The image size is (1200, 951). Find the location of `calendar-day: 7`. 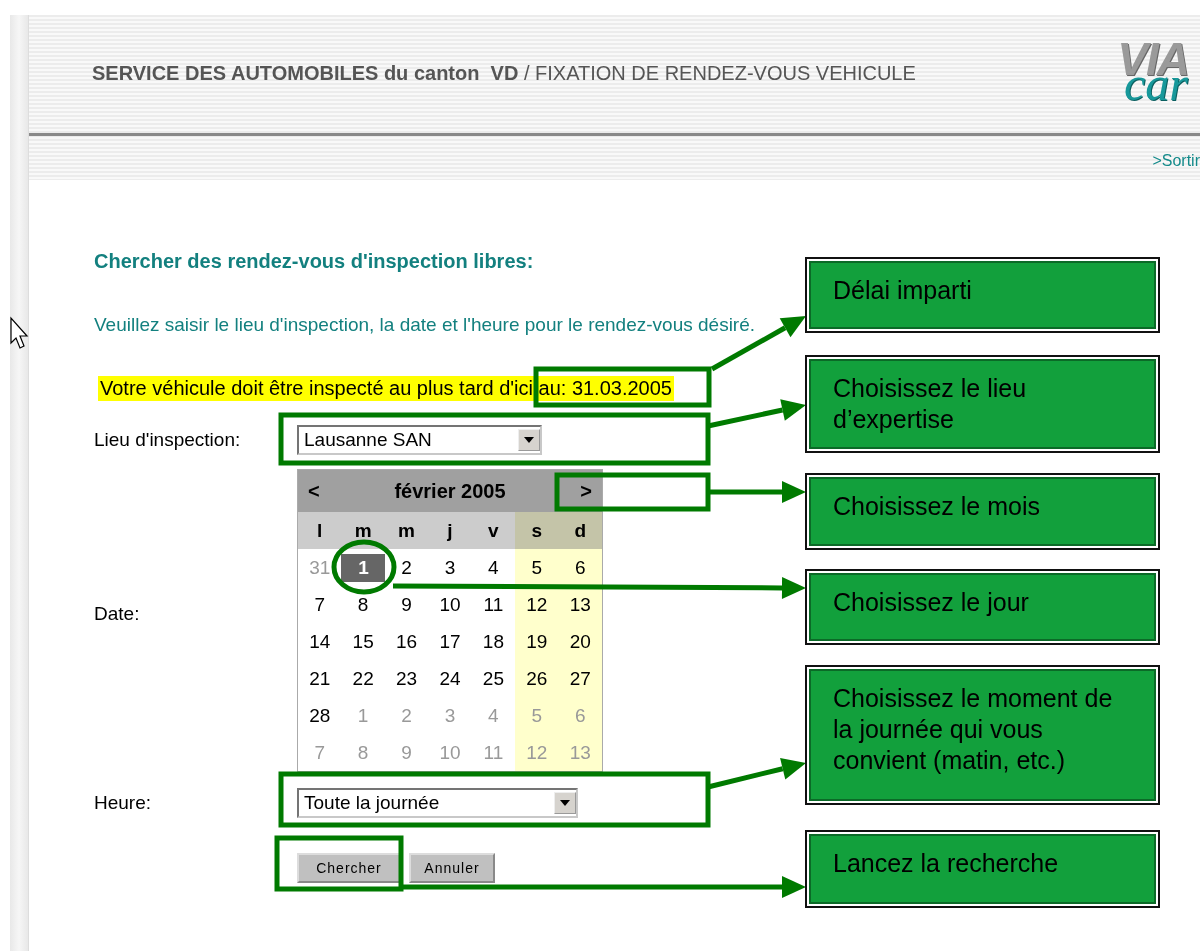

calendar-day: 7 is located at coordinates (320, 604).